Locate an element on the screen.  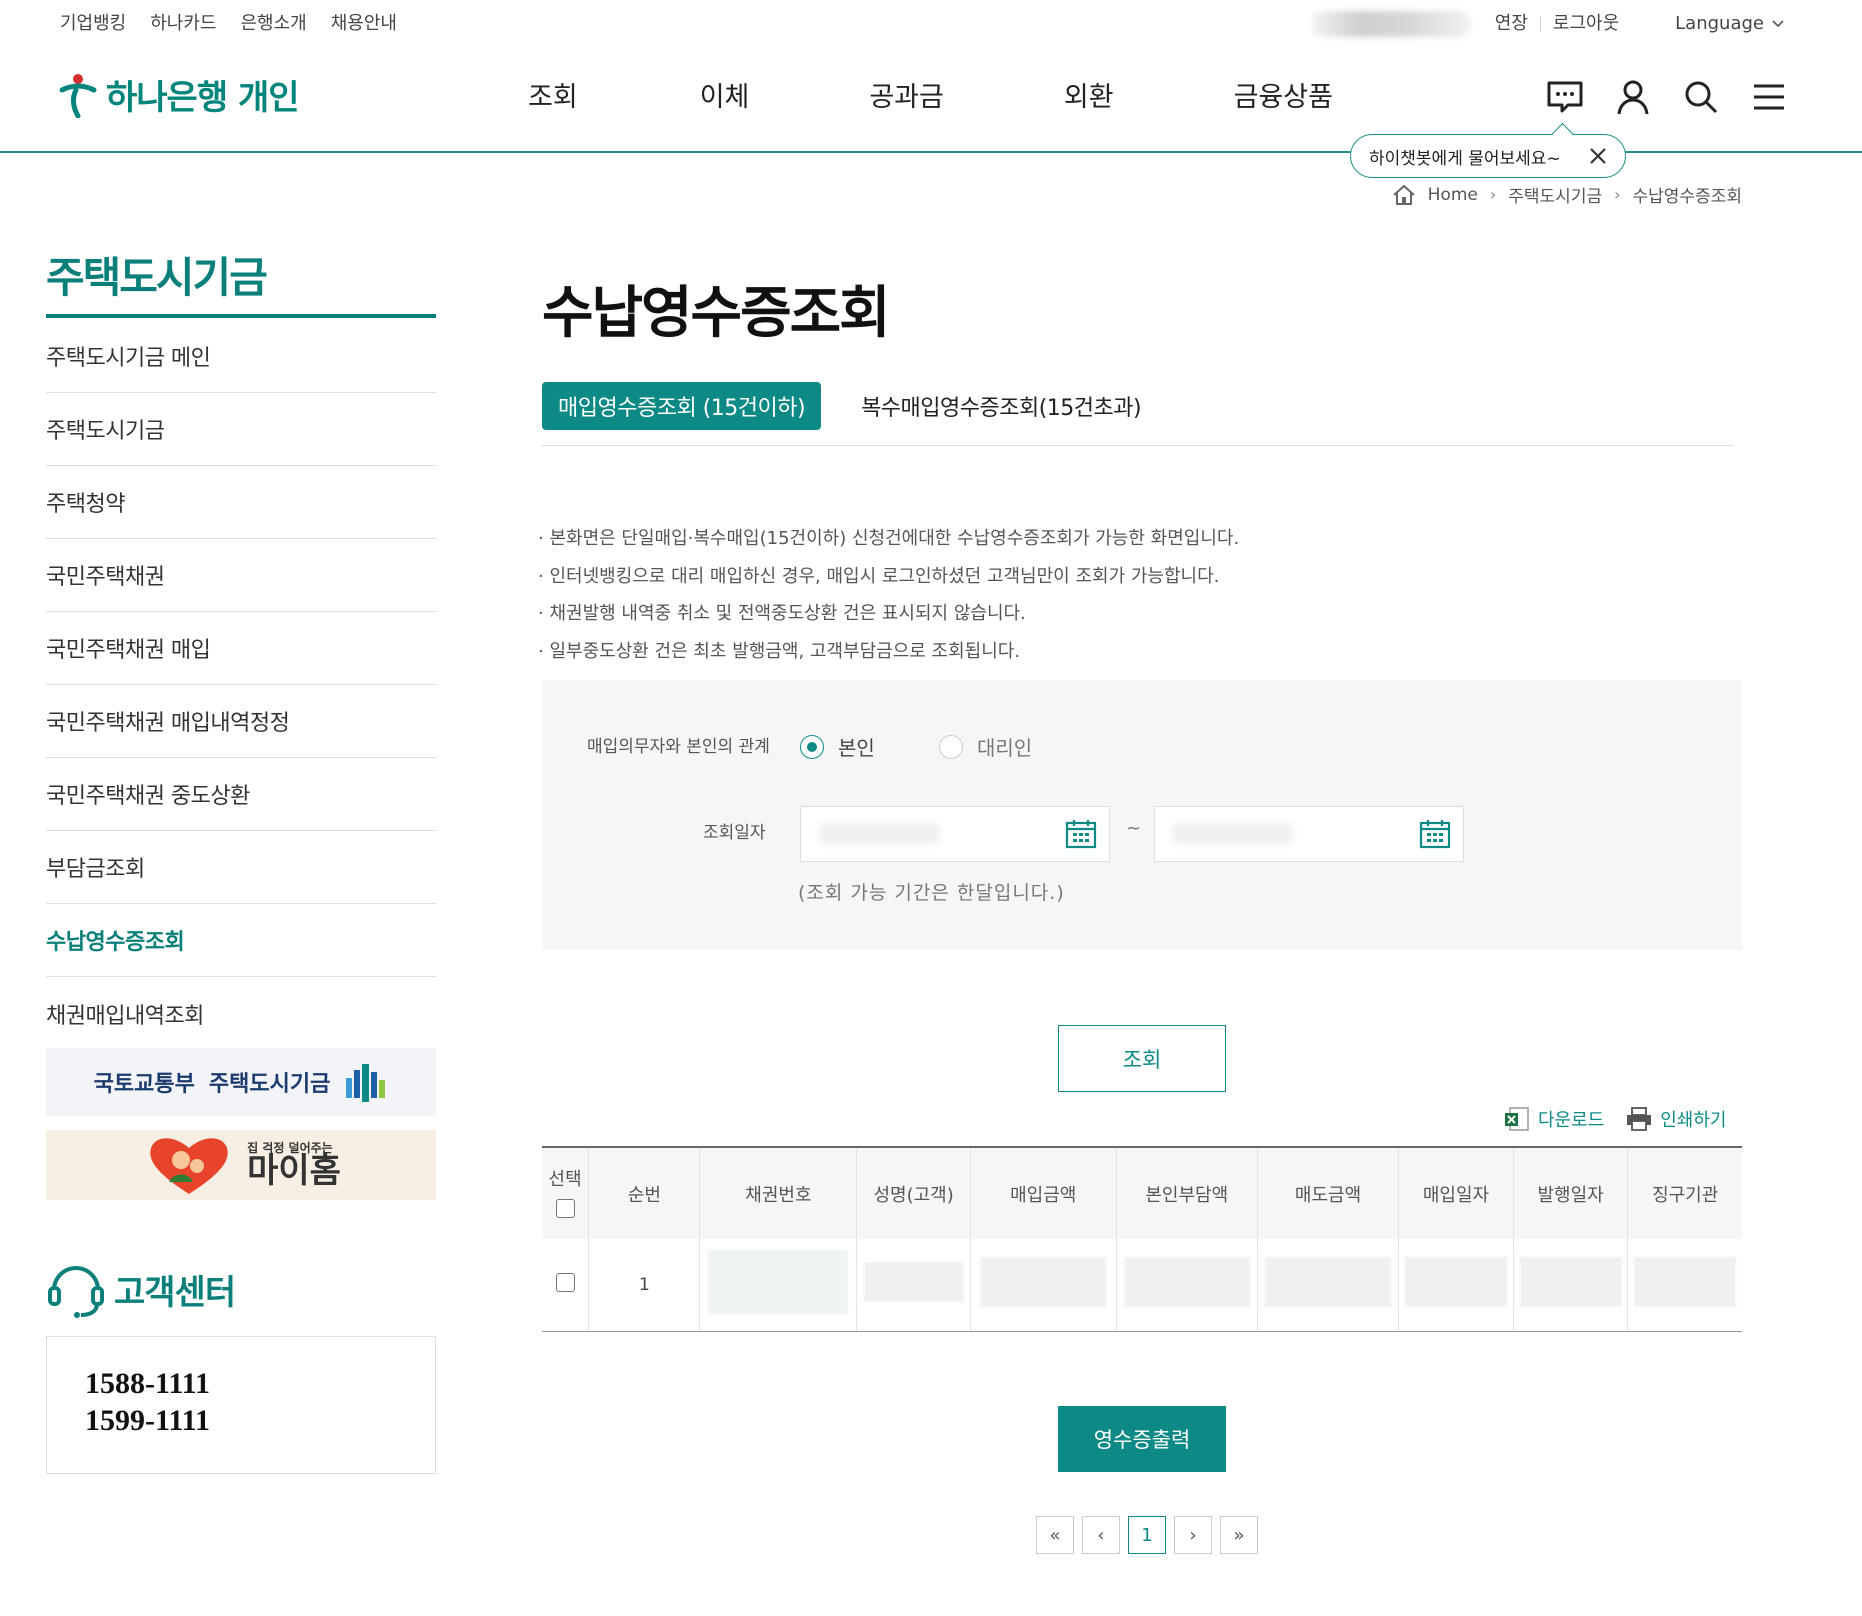
utility-links: 기업뱅킹 하나카드 은행소개 채용안내 is located at coordinates (228, 24).